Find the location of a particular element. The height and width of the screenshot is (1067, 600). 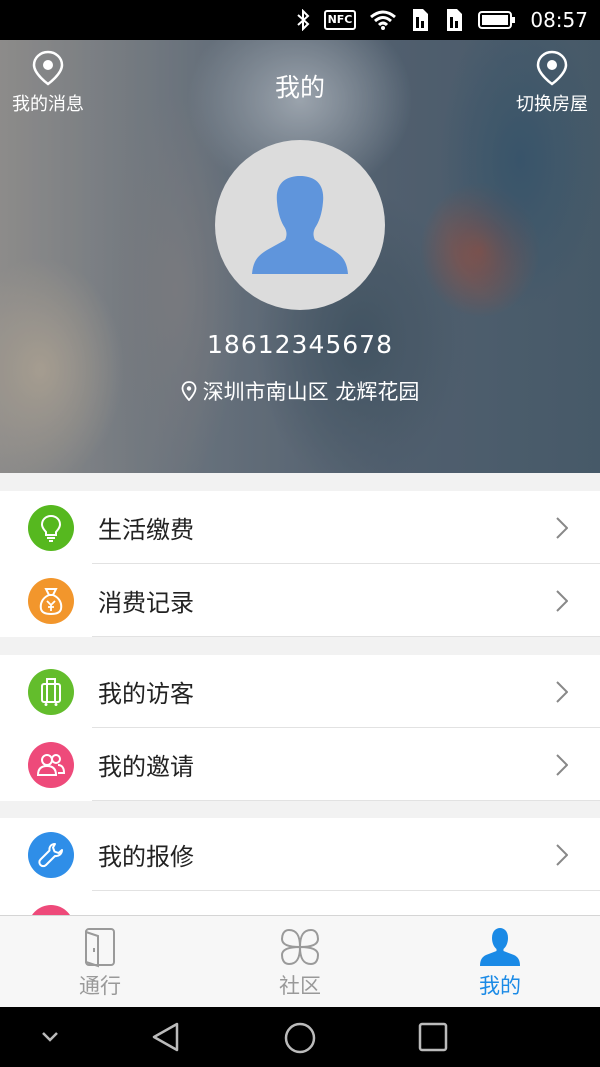

menu-item-partial is located at coordinates (300, 903).